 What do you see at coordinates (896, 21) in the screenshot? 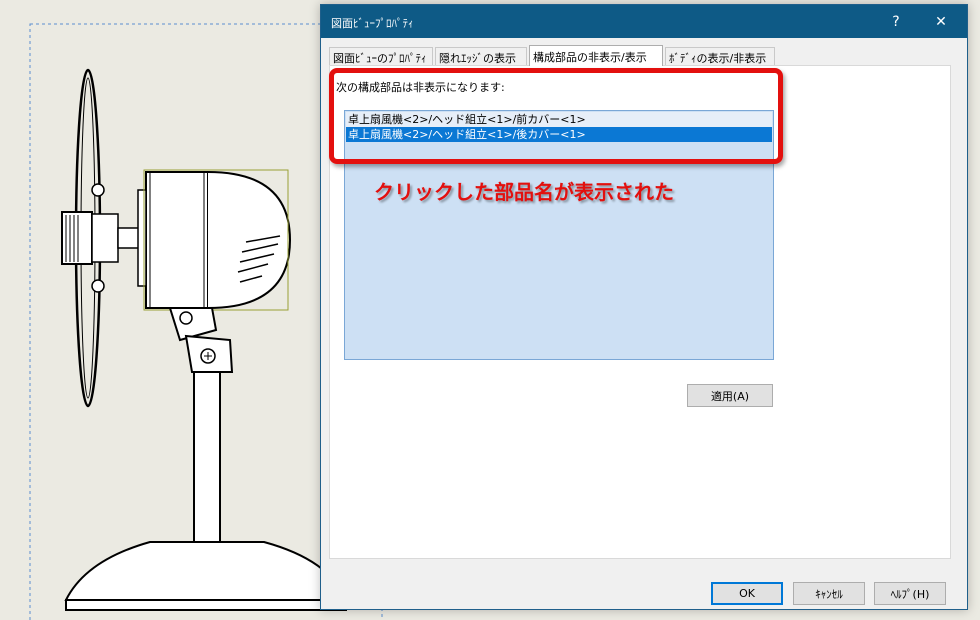
I see `help-icon: ?` at bounding box center [896, 21].